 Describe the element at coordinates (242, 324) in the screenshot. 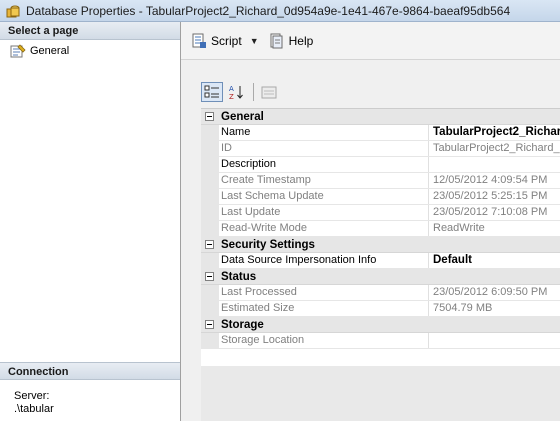

I see `category-name: Storage` at that location.